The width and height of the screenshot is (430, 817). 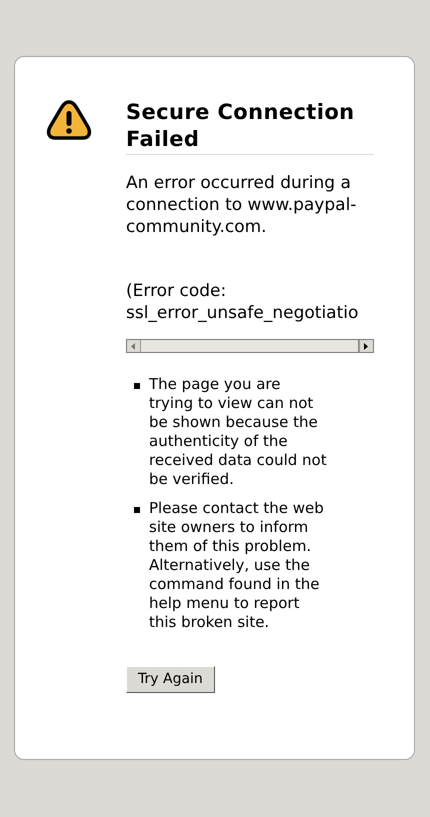 I want to click on error-code: (Error code: ssl_error_unsafe_negotiatio, so click(x=243, y=302).